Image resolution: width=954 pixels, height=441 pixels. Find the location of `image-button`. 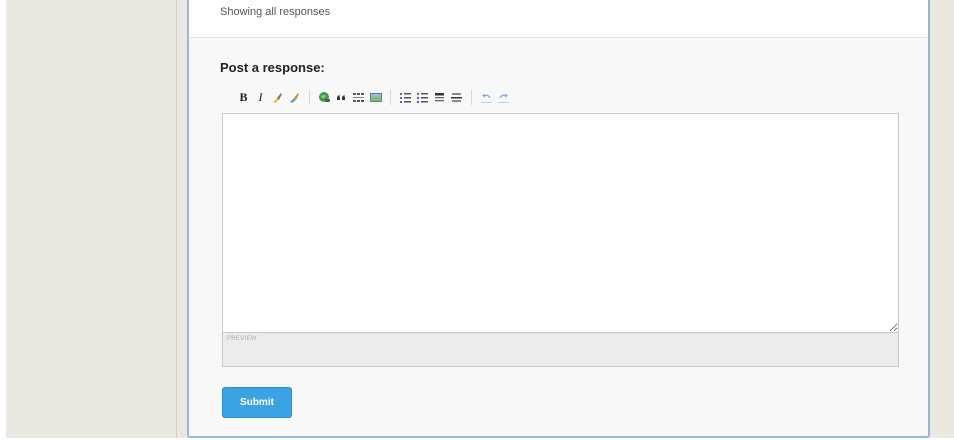

image-button is located at coordinates (375, 97).